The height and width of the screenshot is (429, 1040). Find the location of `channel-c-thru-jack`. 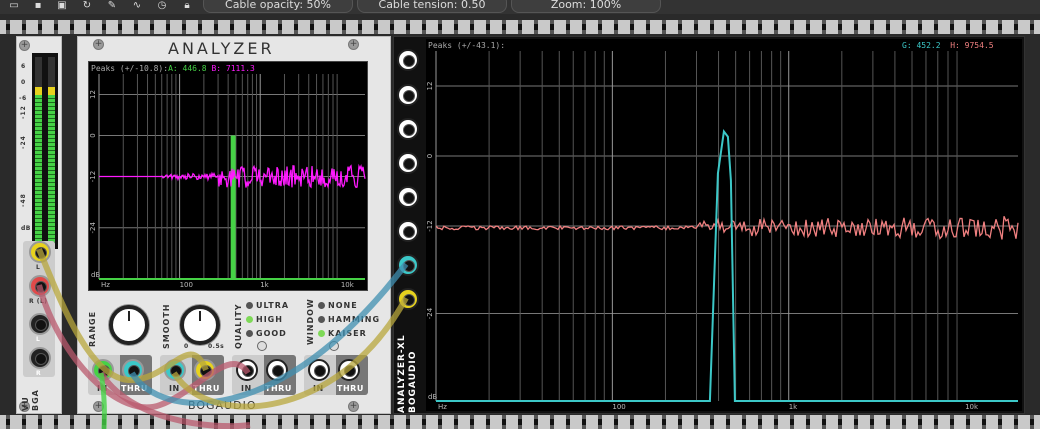

channel-c-thru-jack is located at coordinates (277, 370).